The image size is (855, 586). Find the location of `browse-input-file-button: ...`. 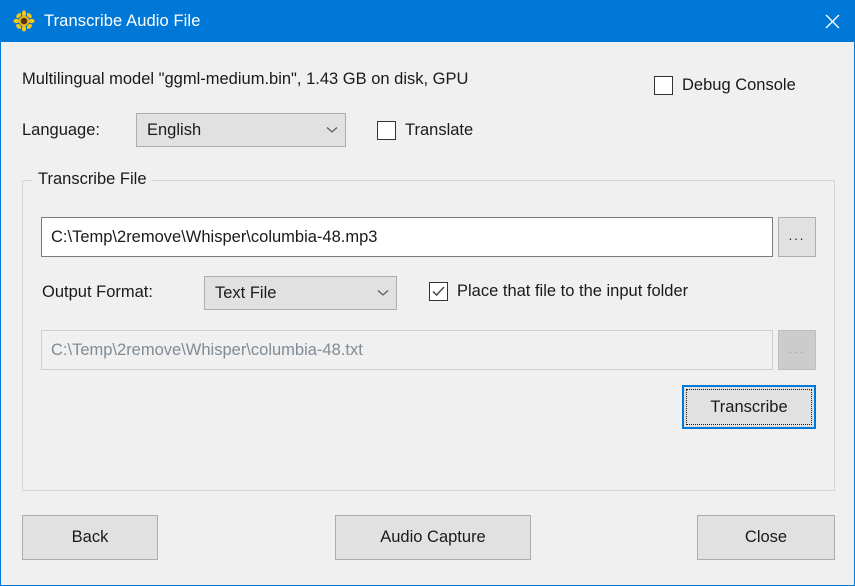

browse-input-file-button: ... is located at coordinates (797, 237).